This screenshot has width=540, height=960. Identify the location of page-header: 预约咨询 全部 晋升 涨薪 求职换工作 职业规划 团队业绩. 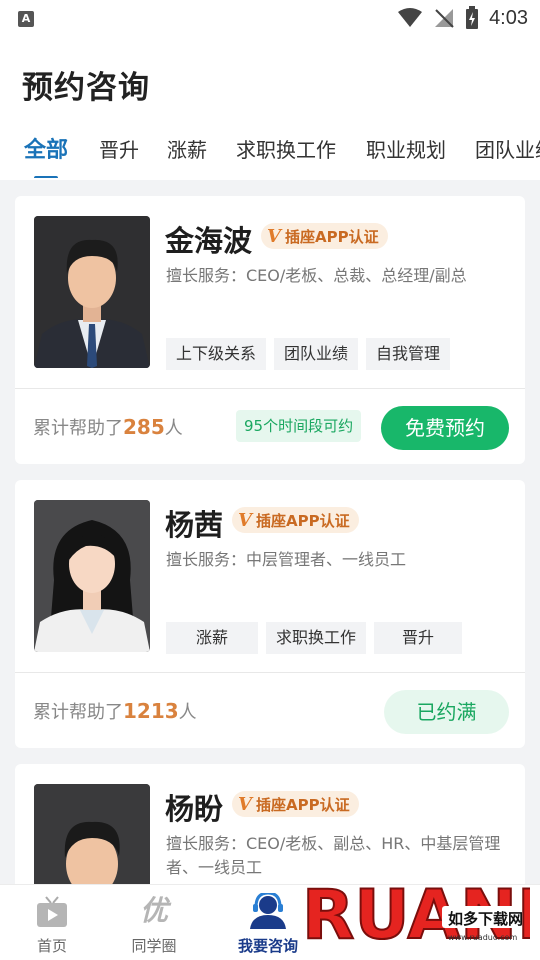
(270, 110).